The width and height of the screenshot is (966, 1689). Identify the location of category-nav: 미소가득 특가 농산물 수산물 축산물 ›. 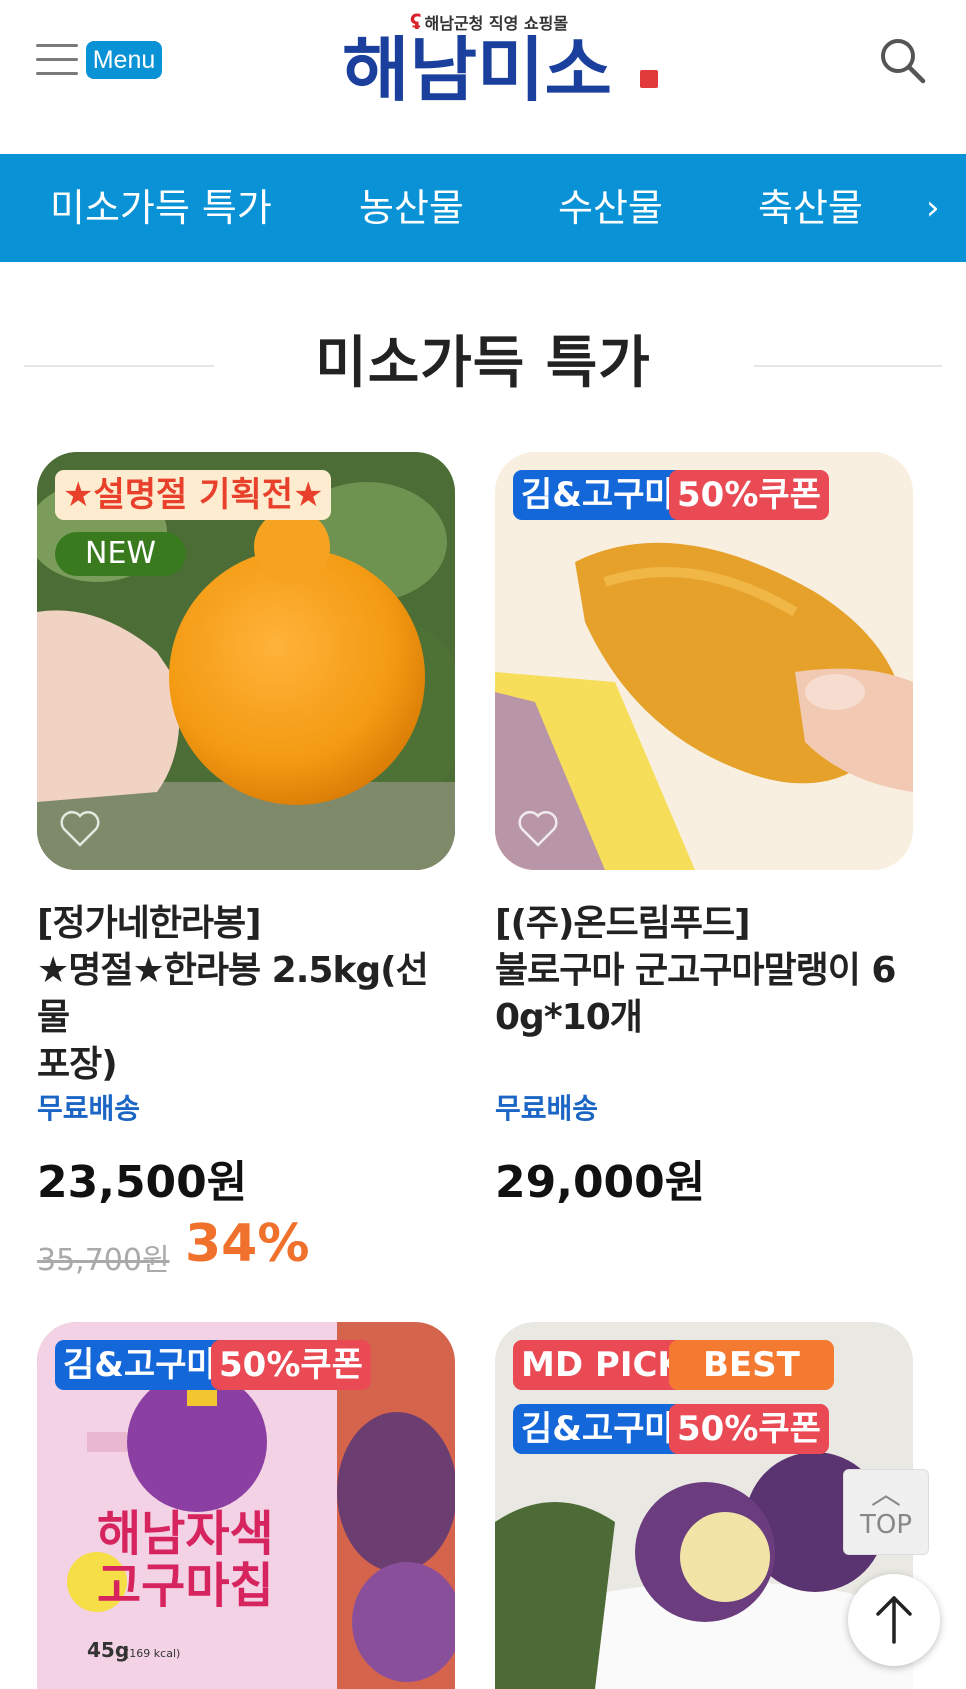
(483, 208).